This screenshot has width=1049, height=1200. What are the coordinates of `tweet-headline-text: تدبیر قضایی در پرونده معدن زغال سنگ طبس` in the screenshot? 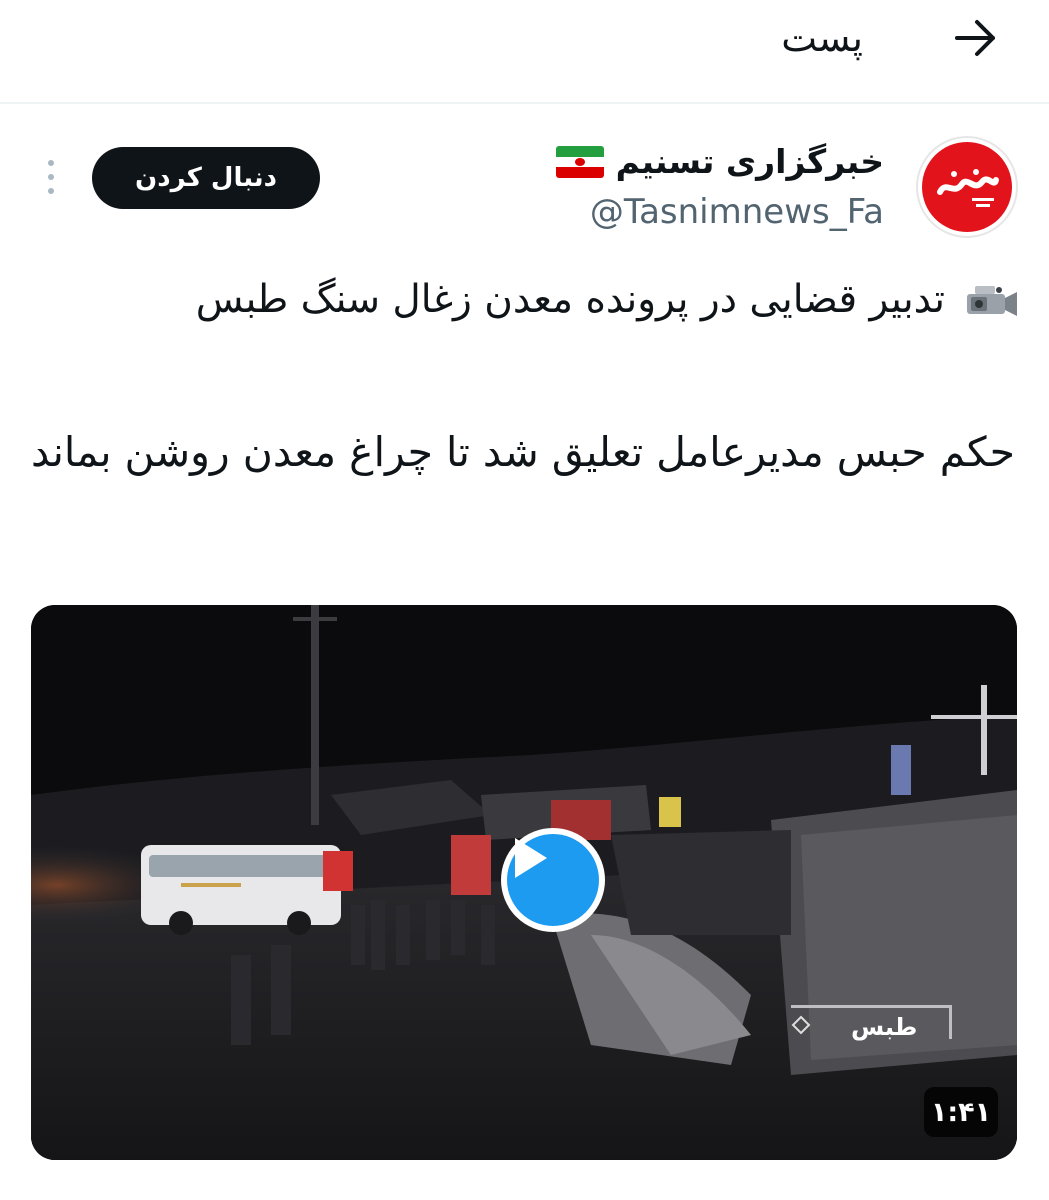 It's located at (570, 299).